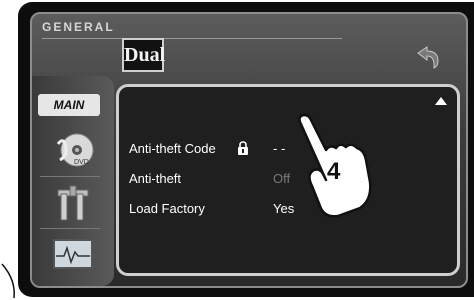 This screenshot has height=300, width=474. I want to click on step-number: 4, so click(334, 171).